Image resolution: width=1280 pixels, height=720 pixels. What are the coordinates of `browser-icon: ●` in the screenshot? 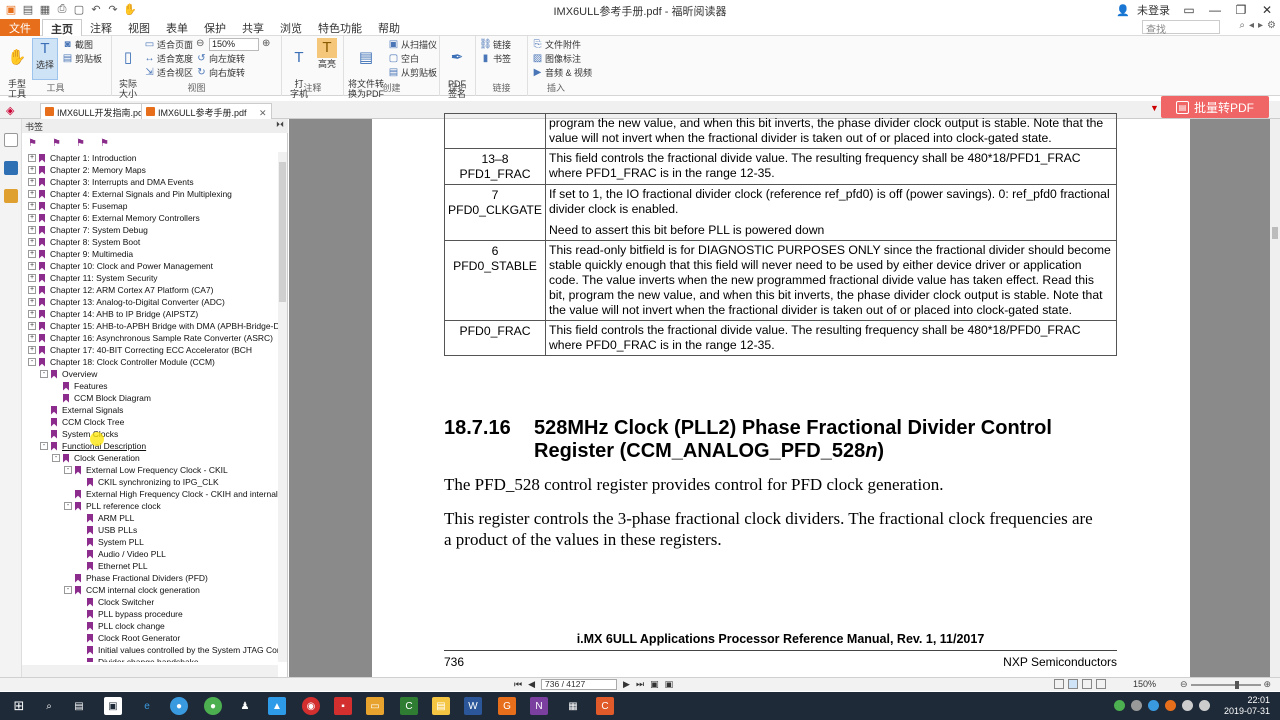 It's located at (179, 706).